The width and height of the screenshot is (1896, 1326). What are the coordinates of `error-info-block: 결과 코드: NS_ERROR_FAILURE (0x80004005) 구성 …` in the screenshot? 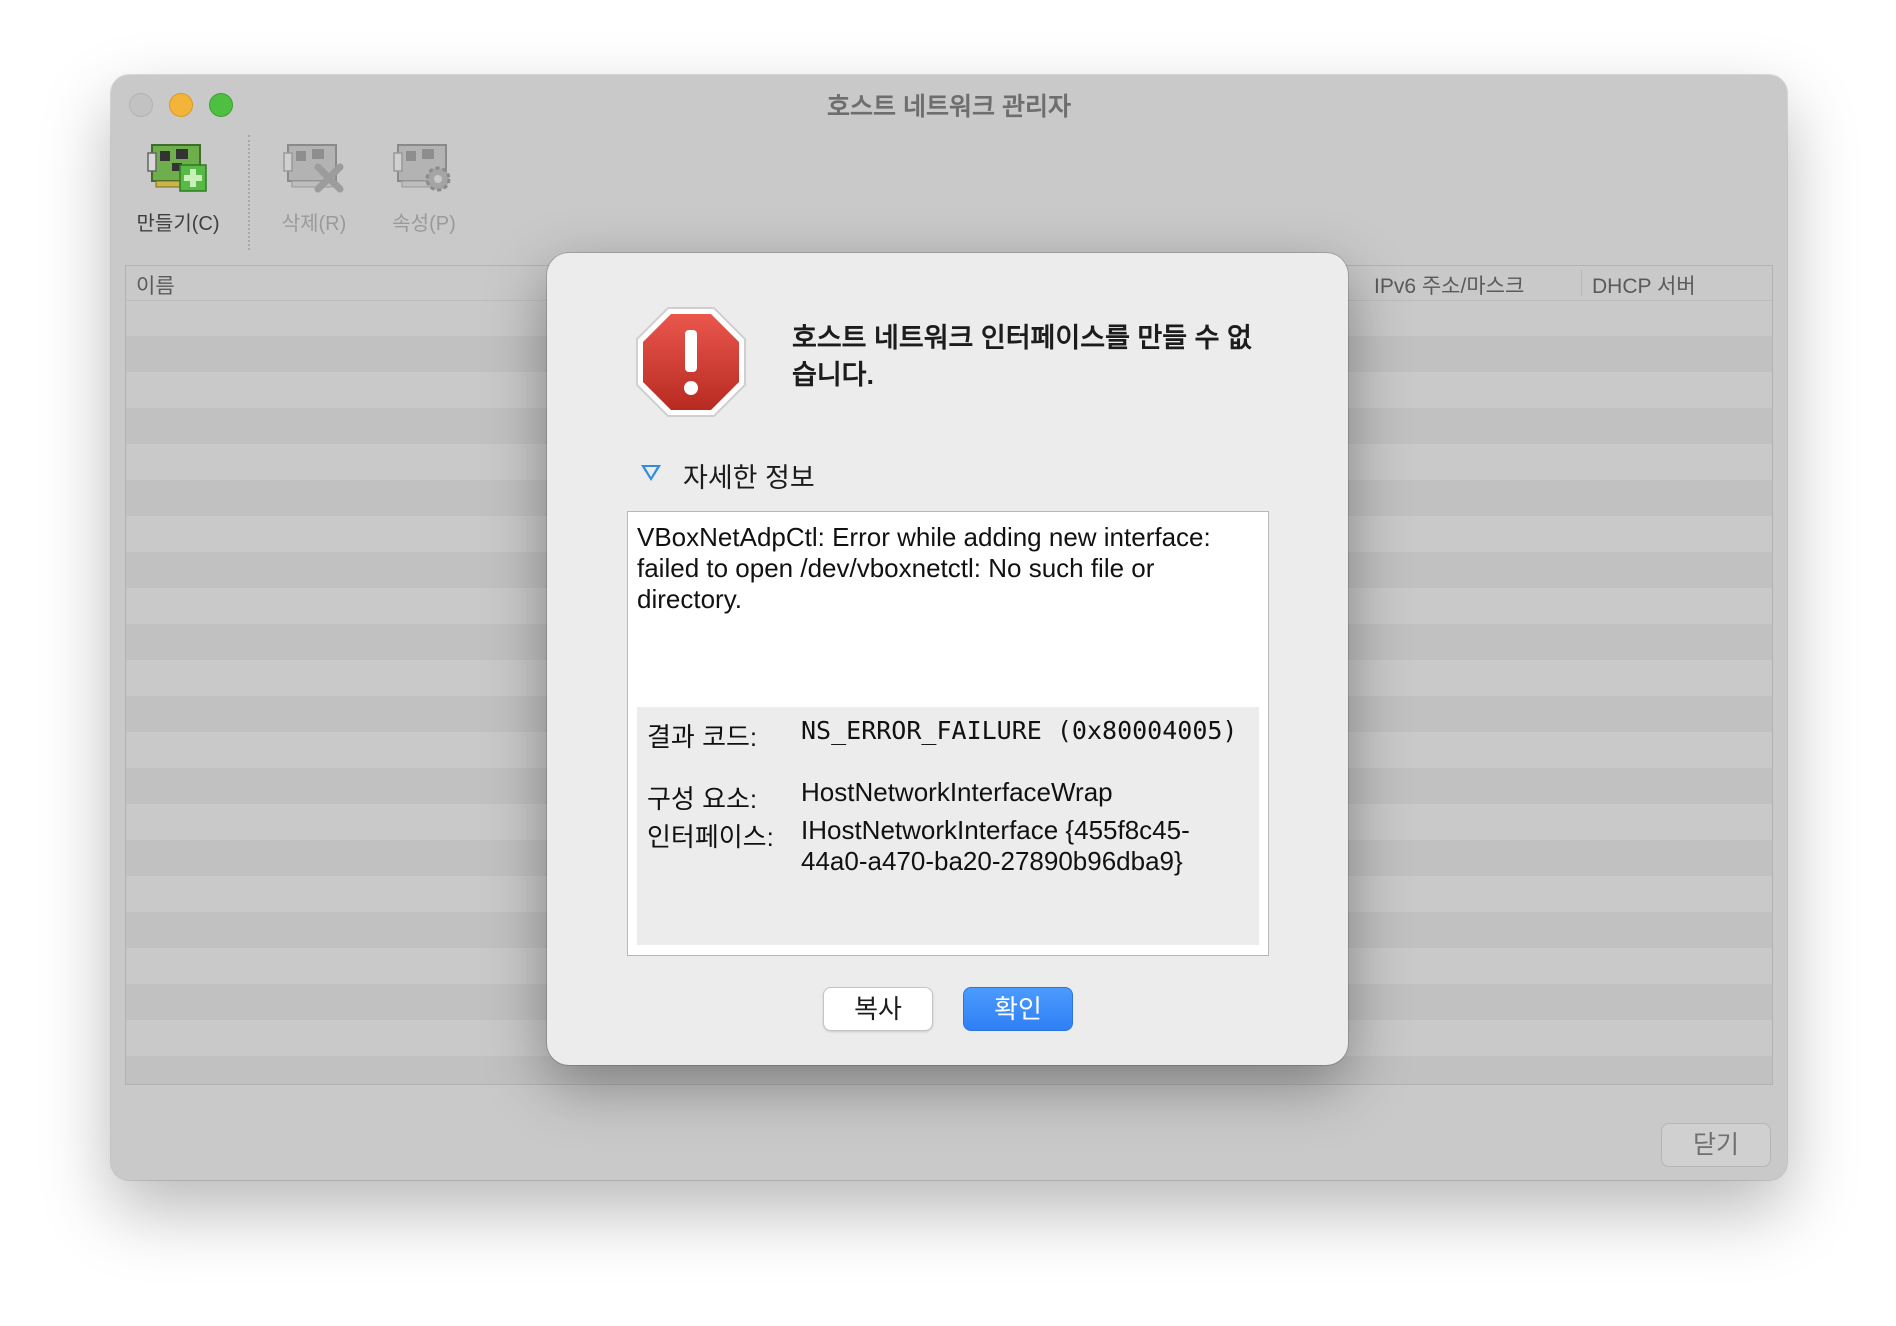 It's located at (948, 826).